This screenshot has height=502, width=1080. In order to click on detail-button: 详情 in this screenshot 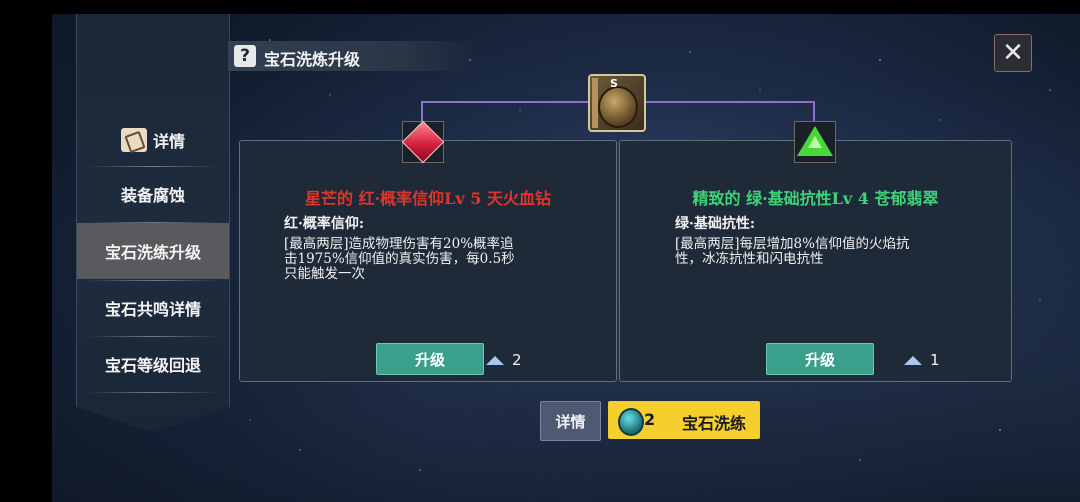, I will do `click(570, 421)`.